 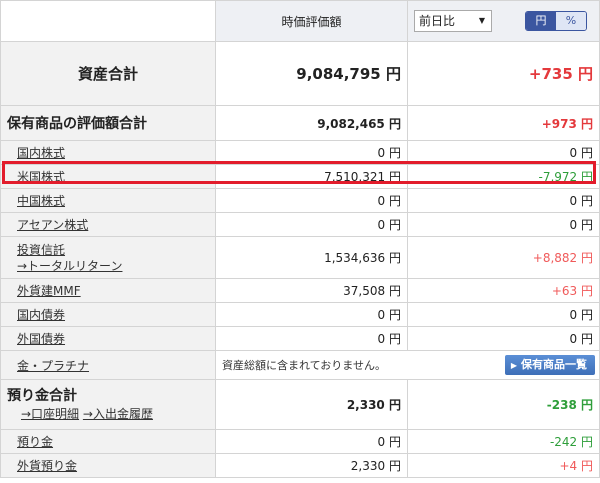 What do you see at coordinates (41, 250) in the screenshot?
I see `row-link-investment-trust: 投資信託` at bounding box center [41, 250].